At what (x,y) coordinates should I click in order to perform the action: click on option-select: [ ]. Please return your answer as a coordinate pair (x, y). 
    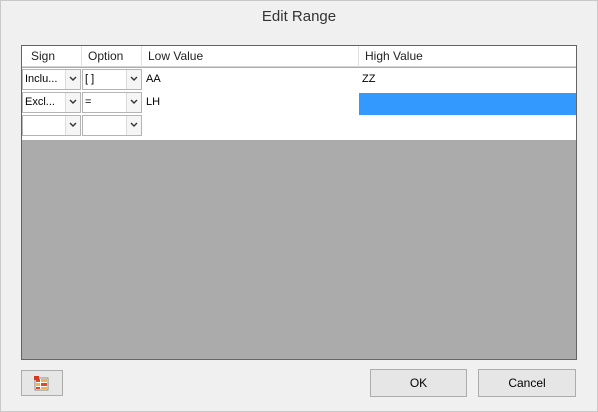
    Looking at the image, I should click on (112, 79).